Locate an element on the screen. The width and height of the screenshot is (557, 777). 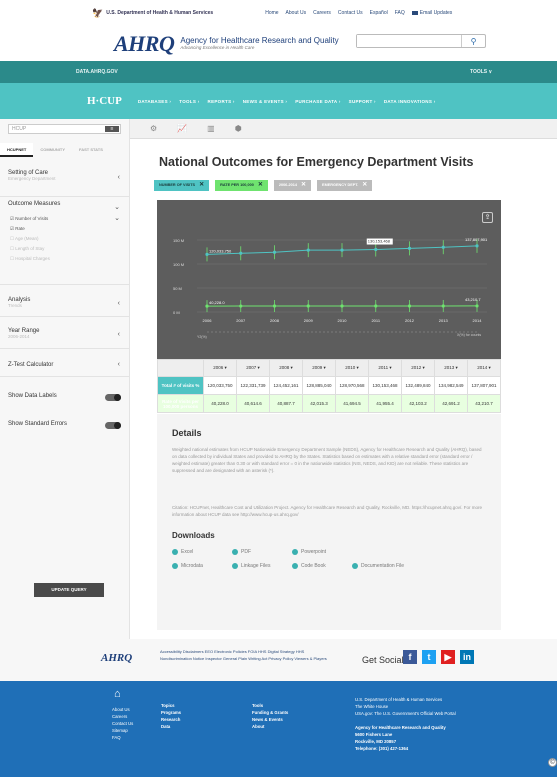
map-icon: ⬢ is located at coordinates (238, 128).